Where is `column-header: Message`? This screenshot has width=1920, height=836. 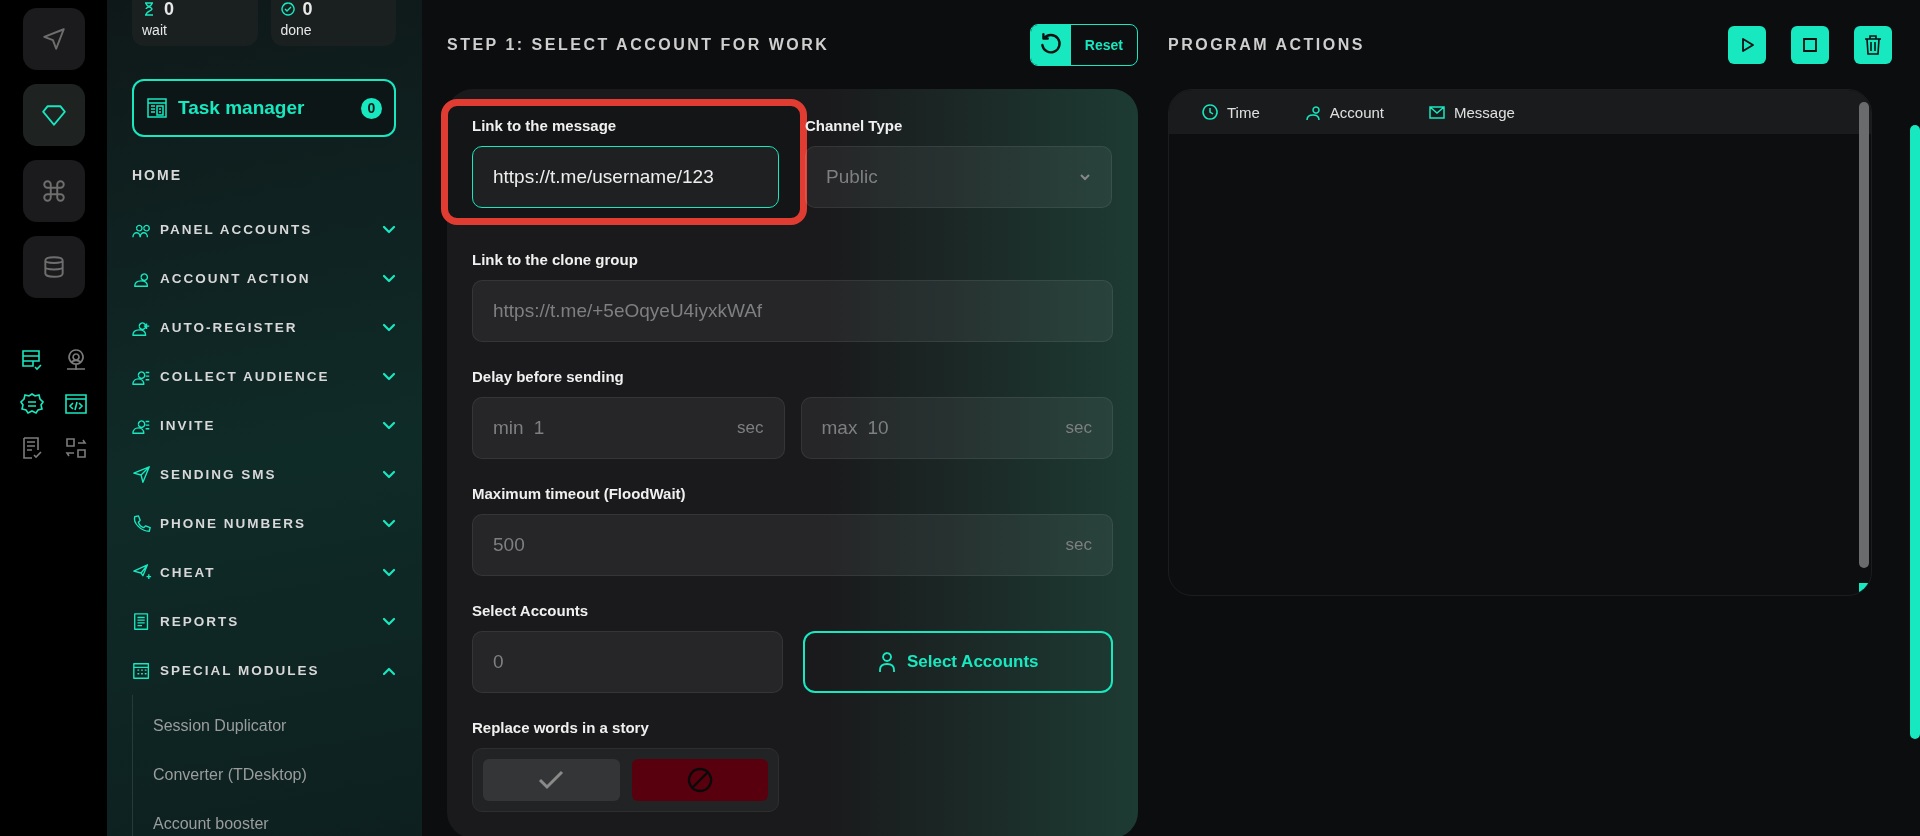
column-header: Message is located at coordinates (1471, 112).